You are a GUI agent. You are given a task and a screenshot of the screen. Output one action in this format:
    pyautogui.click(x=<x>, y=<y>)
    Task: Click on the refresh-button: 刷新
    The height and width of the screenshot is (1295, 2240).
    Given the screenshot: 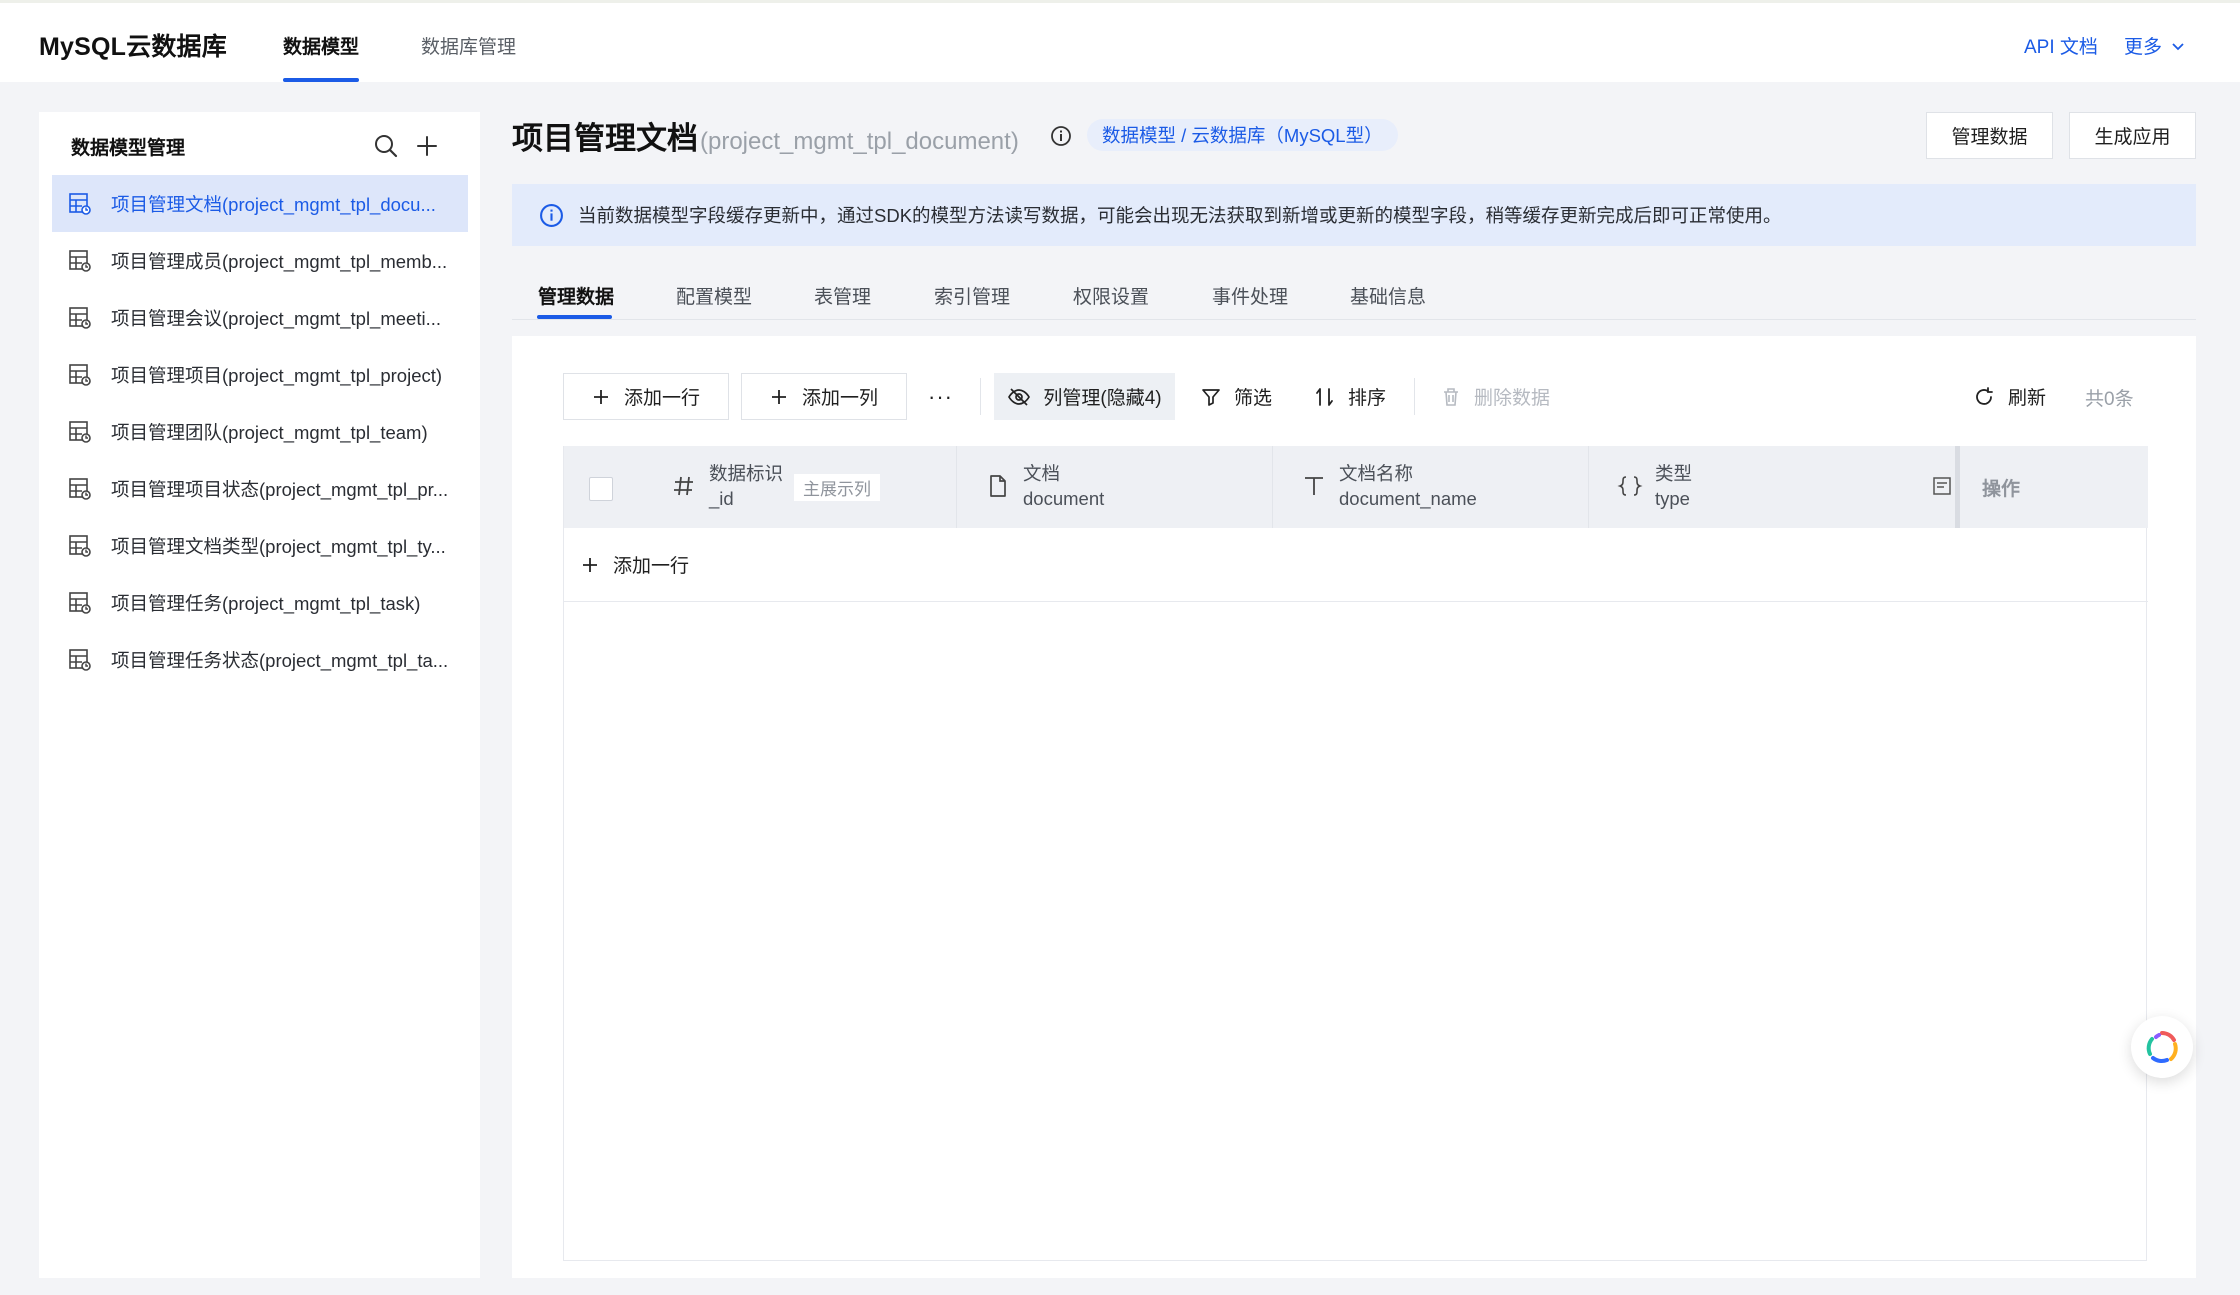 What is the action you would take?
    pyautogui.click(x=2009, y=396)
    